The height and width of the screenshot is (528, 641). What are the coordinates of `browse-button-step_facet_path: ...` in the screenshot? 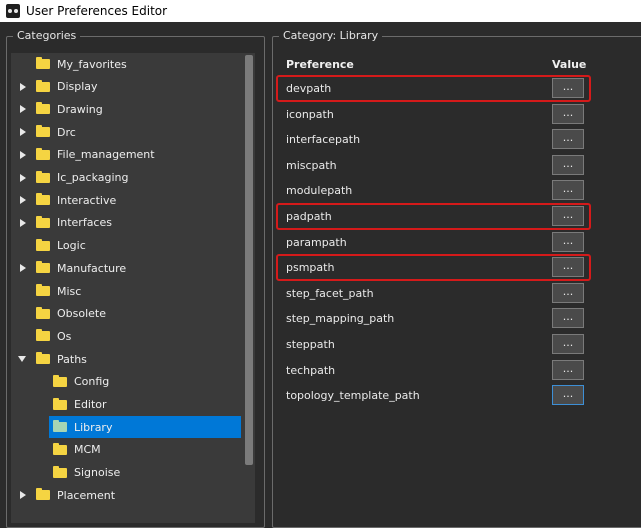 It's located at (568, 292).